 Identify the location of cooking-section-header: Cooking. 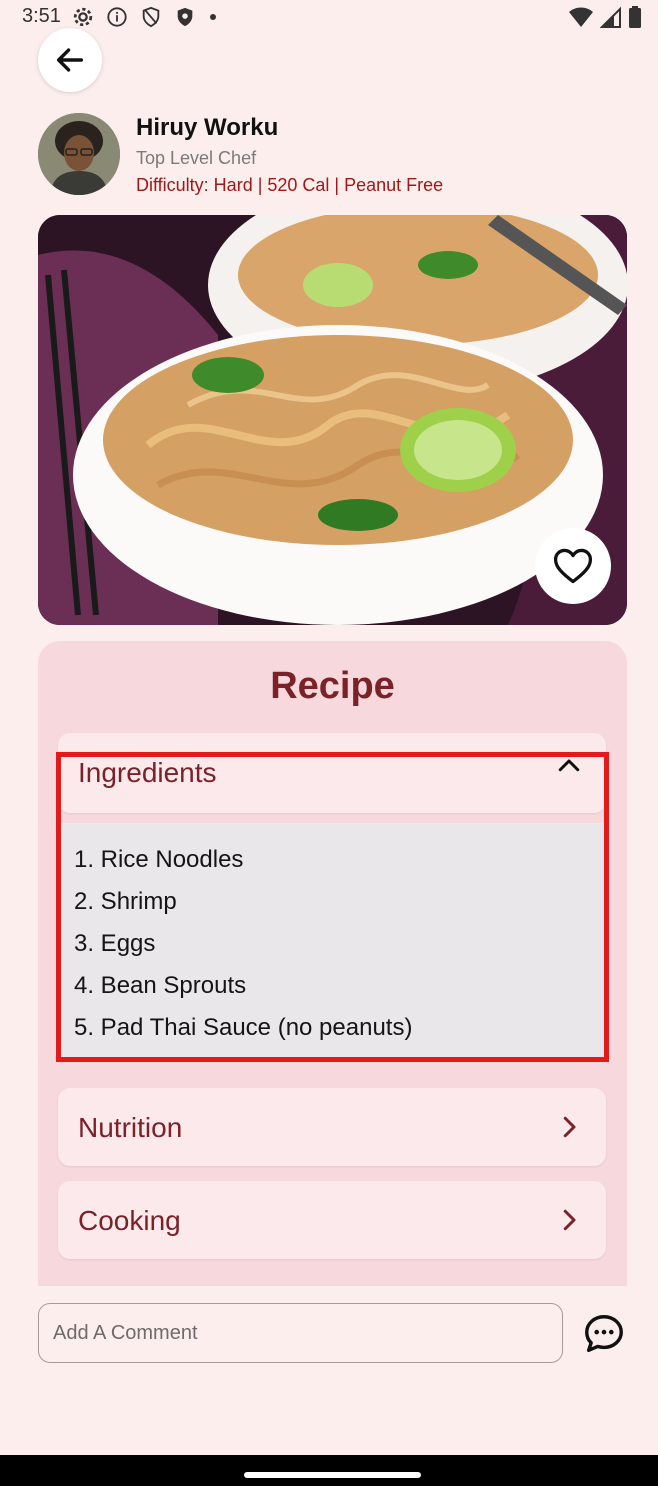
(332, 1220).